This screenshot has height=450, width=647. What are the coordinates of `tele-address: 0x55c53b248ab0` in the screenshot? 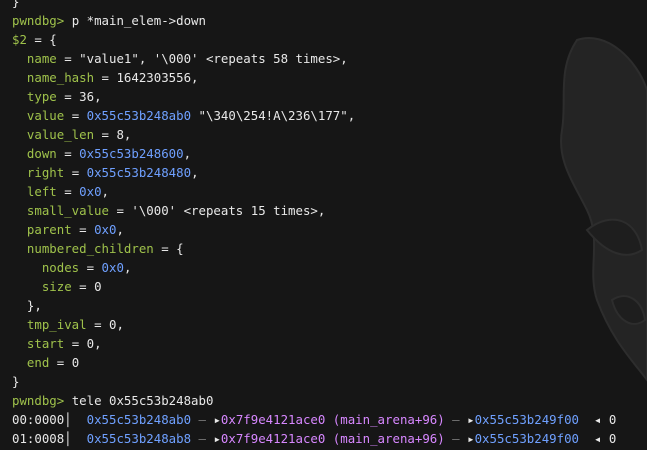 It's located at (139, 419).